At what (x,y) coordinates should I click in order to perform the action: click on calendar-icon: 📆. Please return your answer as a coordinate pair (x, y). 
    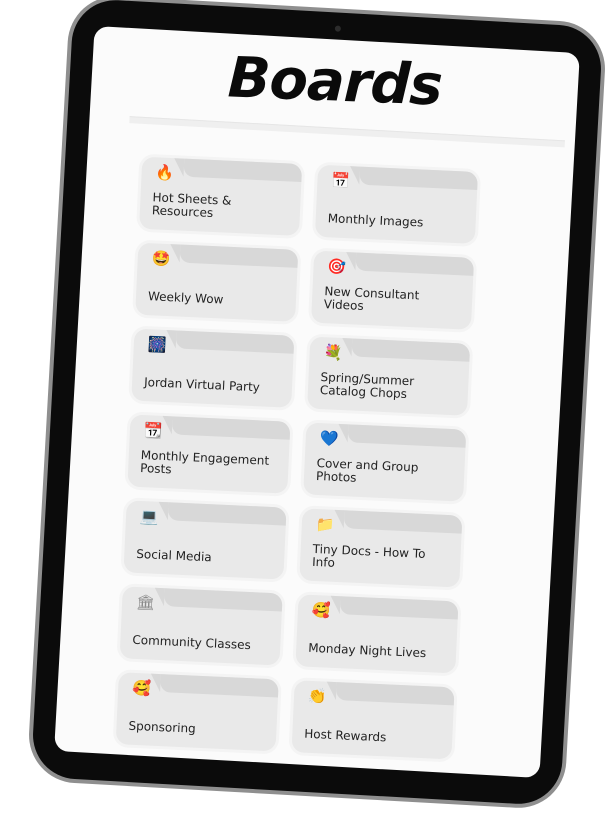
    Looking at the image, I should click on (153, 430).